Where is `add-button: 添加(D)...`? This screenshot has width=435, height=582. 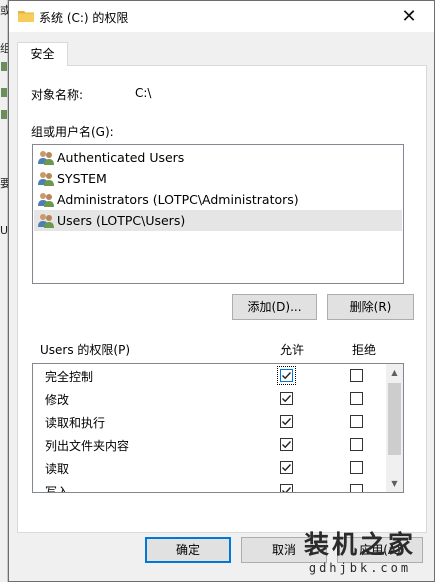
add-button: 添加(D)... is located at coordinates (274, 307).